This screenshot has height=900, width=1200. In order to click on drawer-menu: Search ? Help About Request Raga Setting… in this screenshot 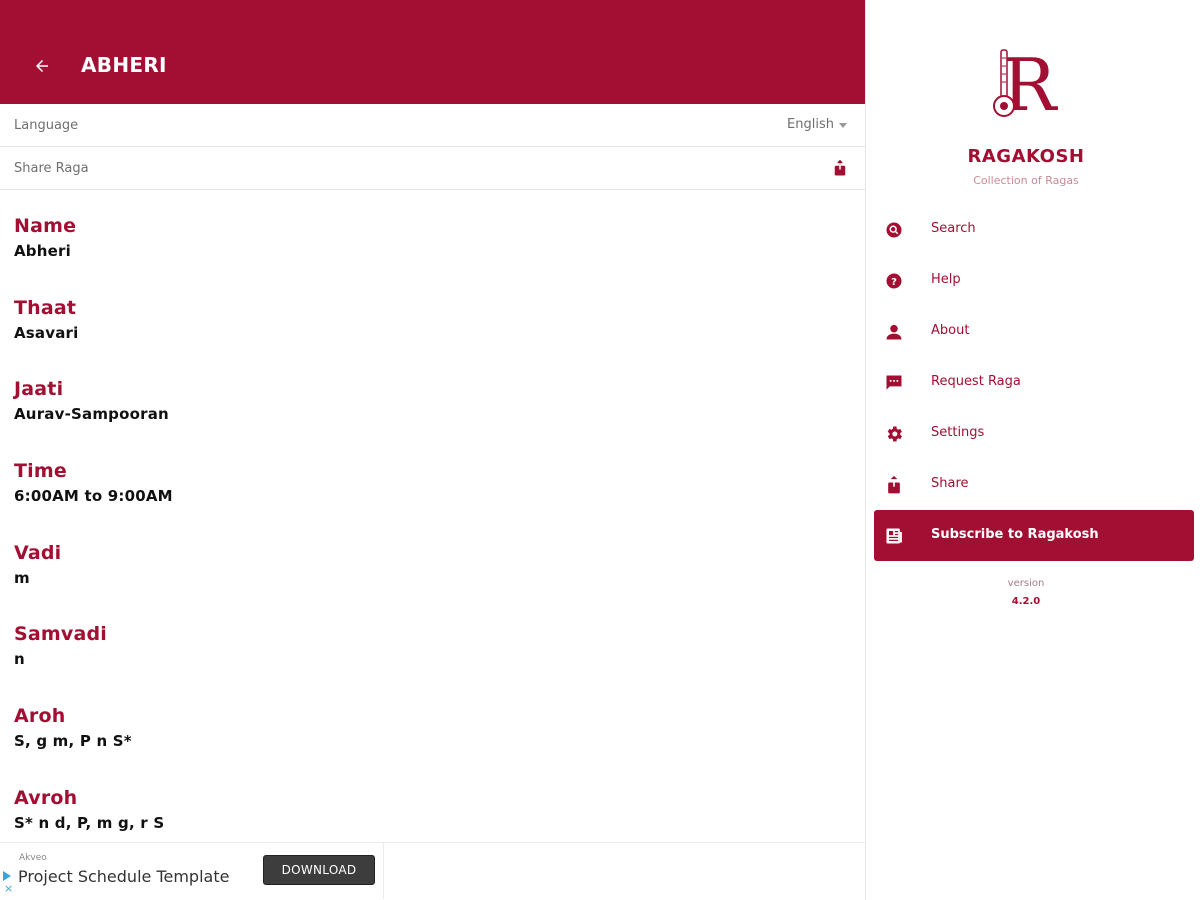, I will do `click(1034, 382)`.